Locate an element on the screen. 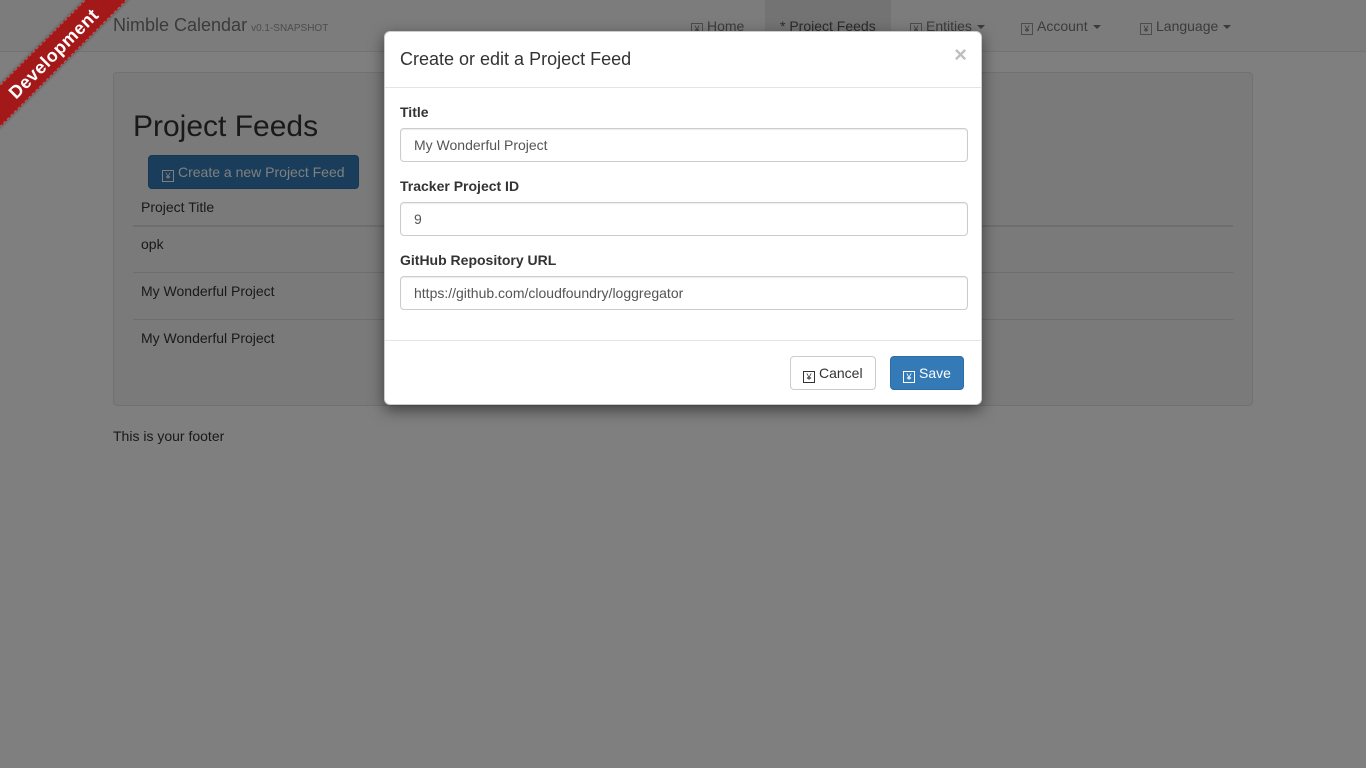  cancel-button: ¥ Cancel is located at coordinates (833, 373).